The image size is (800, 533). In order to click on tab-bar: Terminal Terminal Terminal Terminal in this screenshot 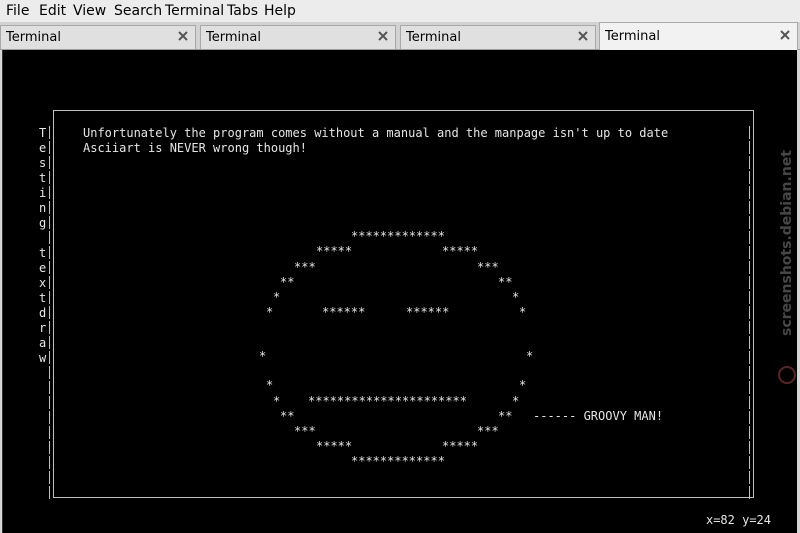, I will do `click(400, 36)`.